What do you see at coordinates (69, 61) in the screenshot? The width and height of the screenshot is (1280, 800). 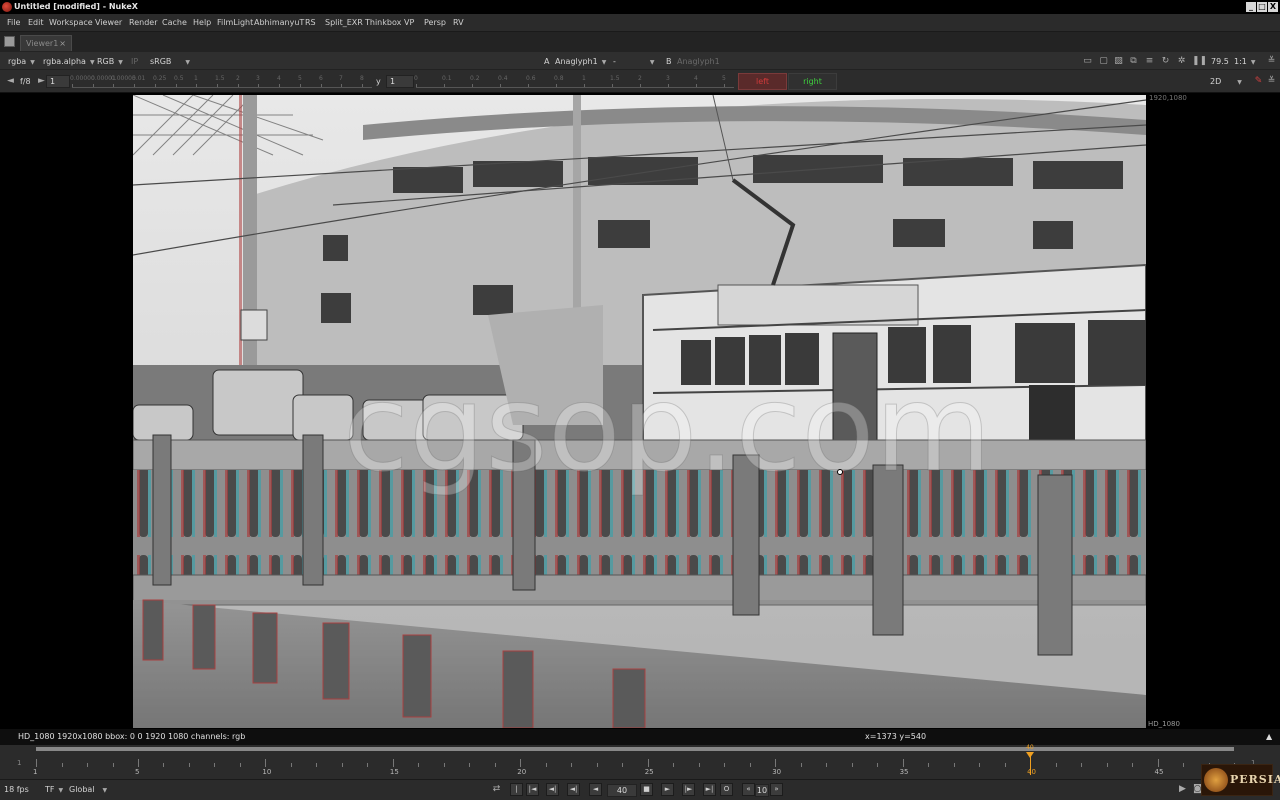 I see `alpha-channel-dropdown: rgba.alpha ▼` at bounding box center [69, 61].